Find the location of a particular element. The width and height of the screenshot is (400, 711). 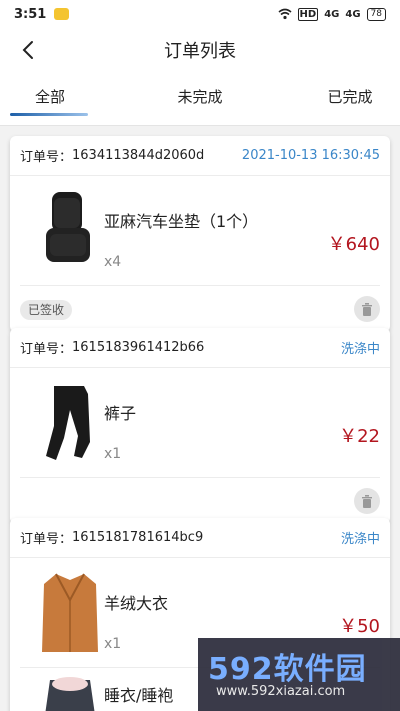

item-name: 裤子 is located at coordinates (120, 413).